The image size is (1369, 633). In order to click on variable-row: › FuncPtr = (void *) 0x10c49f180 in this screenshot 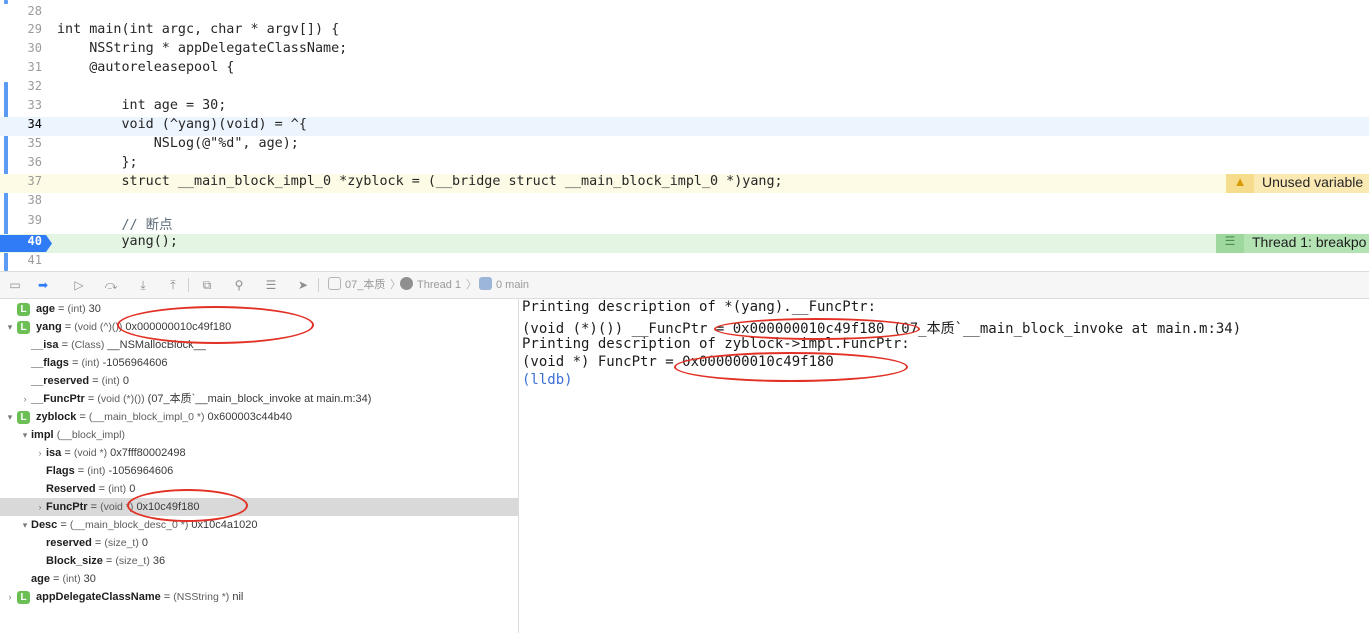, I will do `click(259, 507)`.